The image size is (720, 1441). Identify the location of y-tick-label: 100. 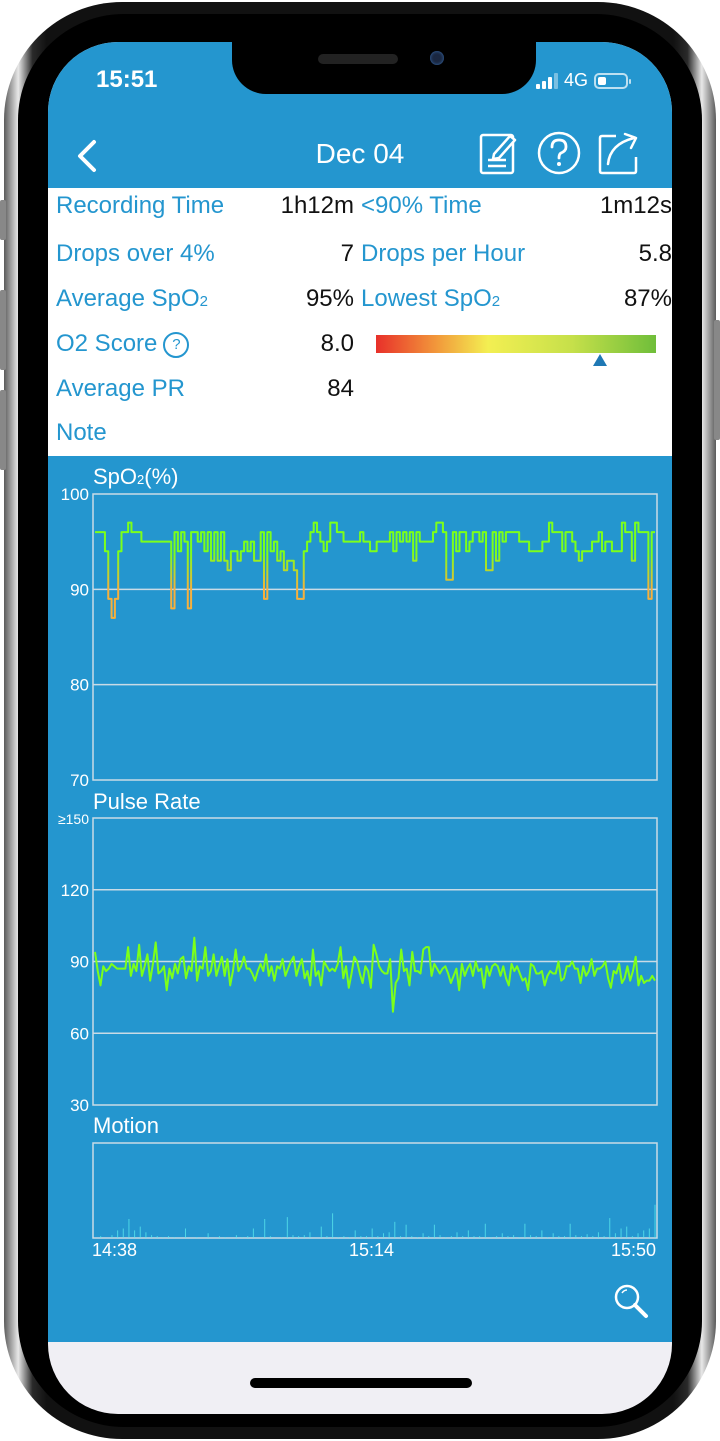
(75, 494).